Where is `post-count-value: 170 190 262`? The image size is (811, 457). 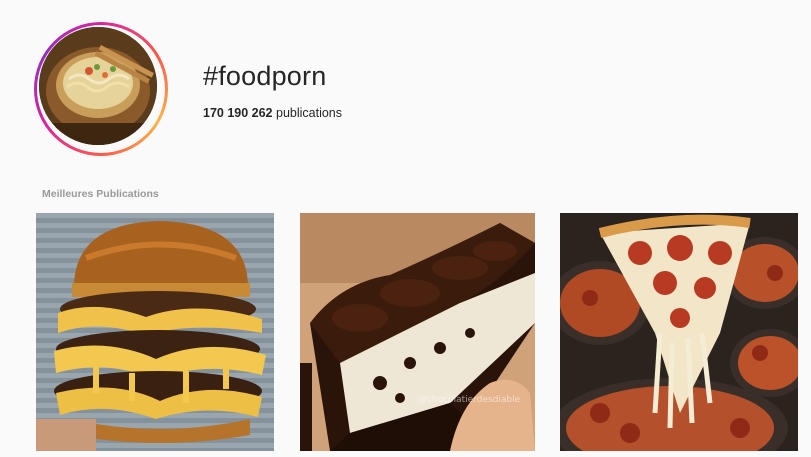
post-count-value: 170 190 262 is located at coordinates (238, 113).